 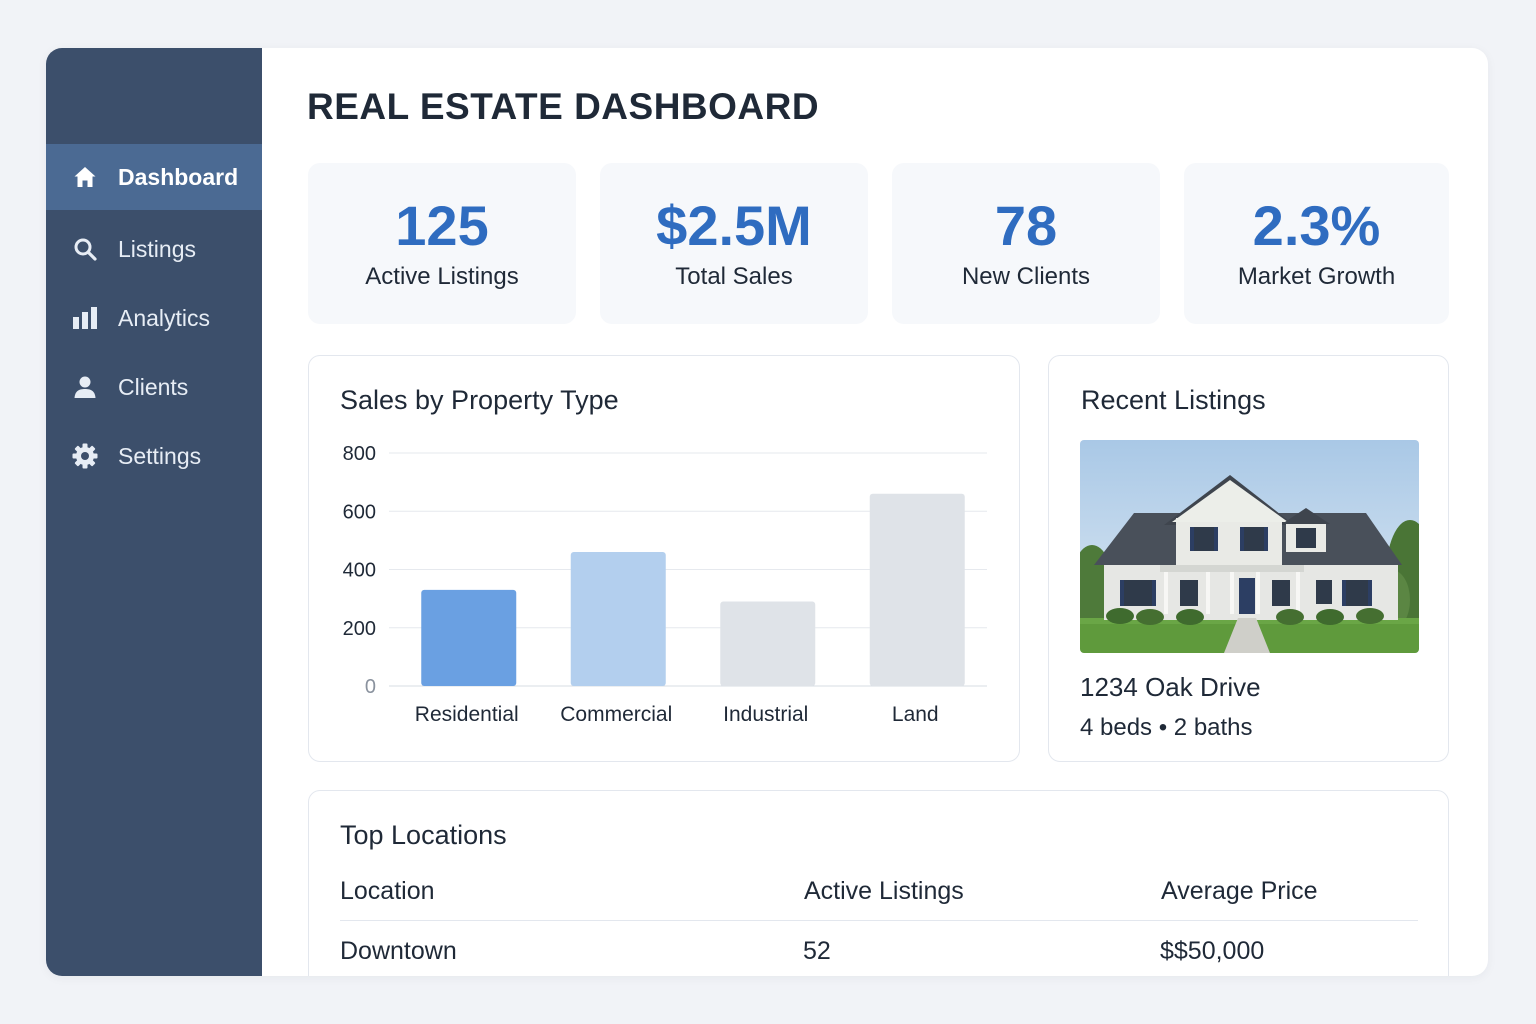 What do you see at coordinates (1239, 891) in the screenshot?
I see `column-header-average-price: Average Price` at bounding box center [1239, 891].